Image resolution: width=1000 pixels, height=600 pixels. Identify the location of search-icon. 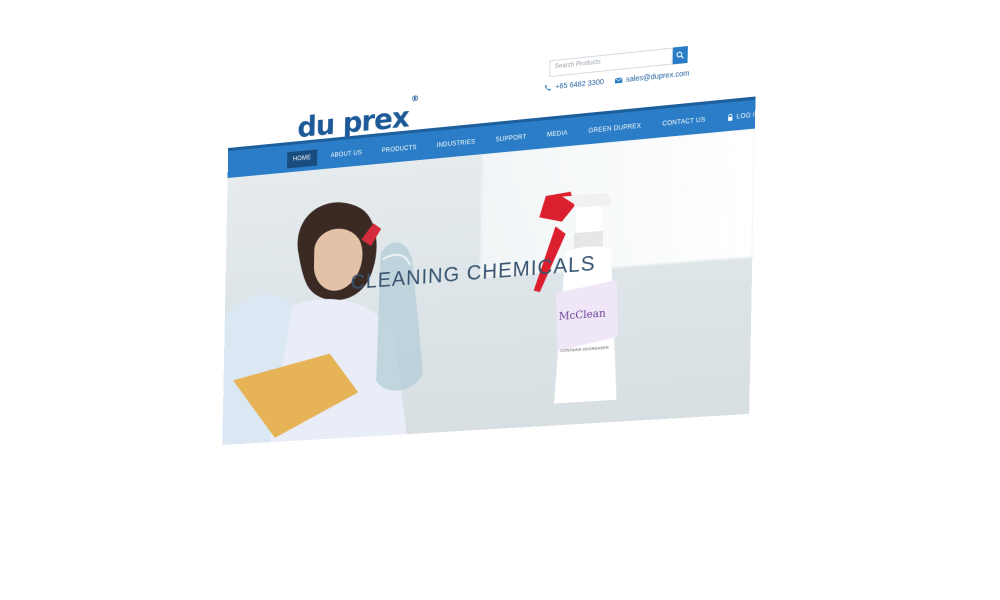
(680, 55).